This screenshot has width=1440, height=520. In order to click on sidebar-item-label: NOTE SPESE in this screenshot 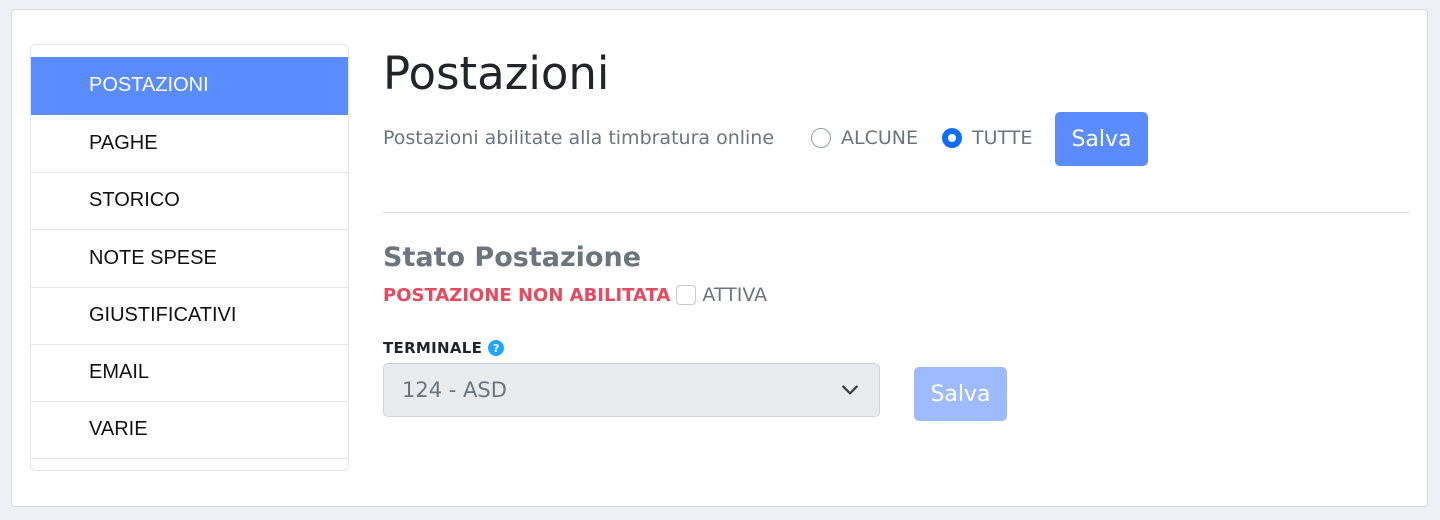, I will do `click(153, 258)`.